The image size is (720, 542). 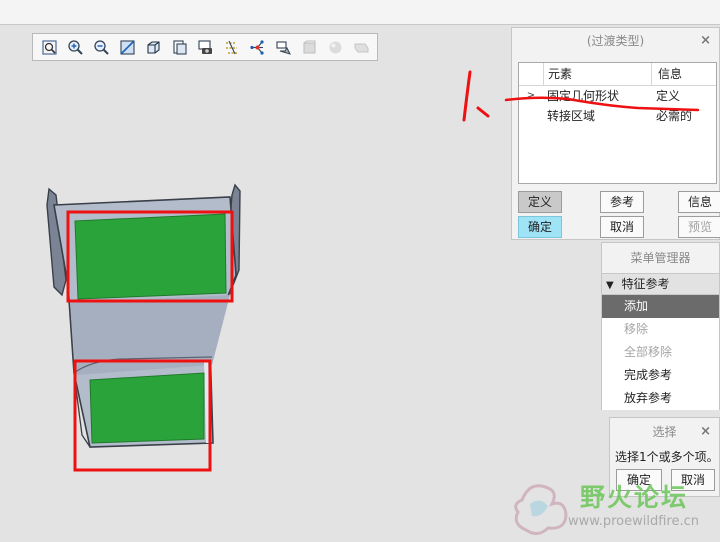 I want to click on saved-orientations-button, so click(x=179, y=47).